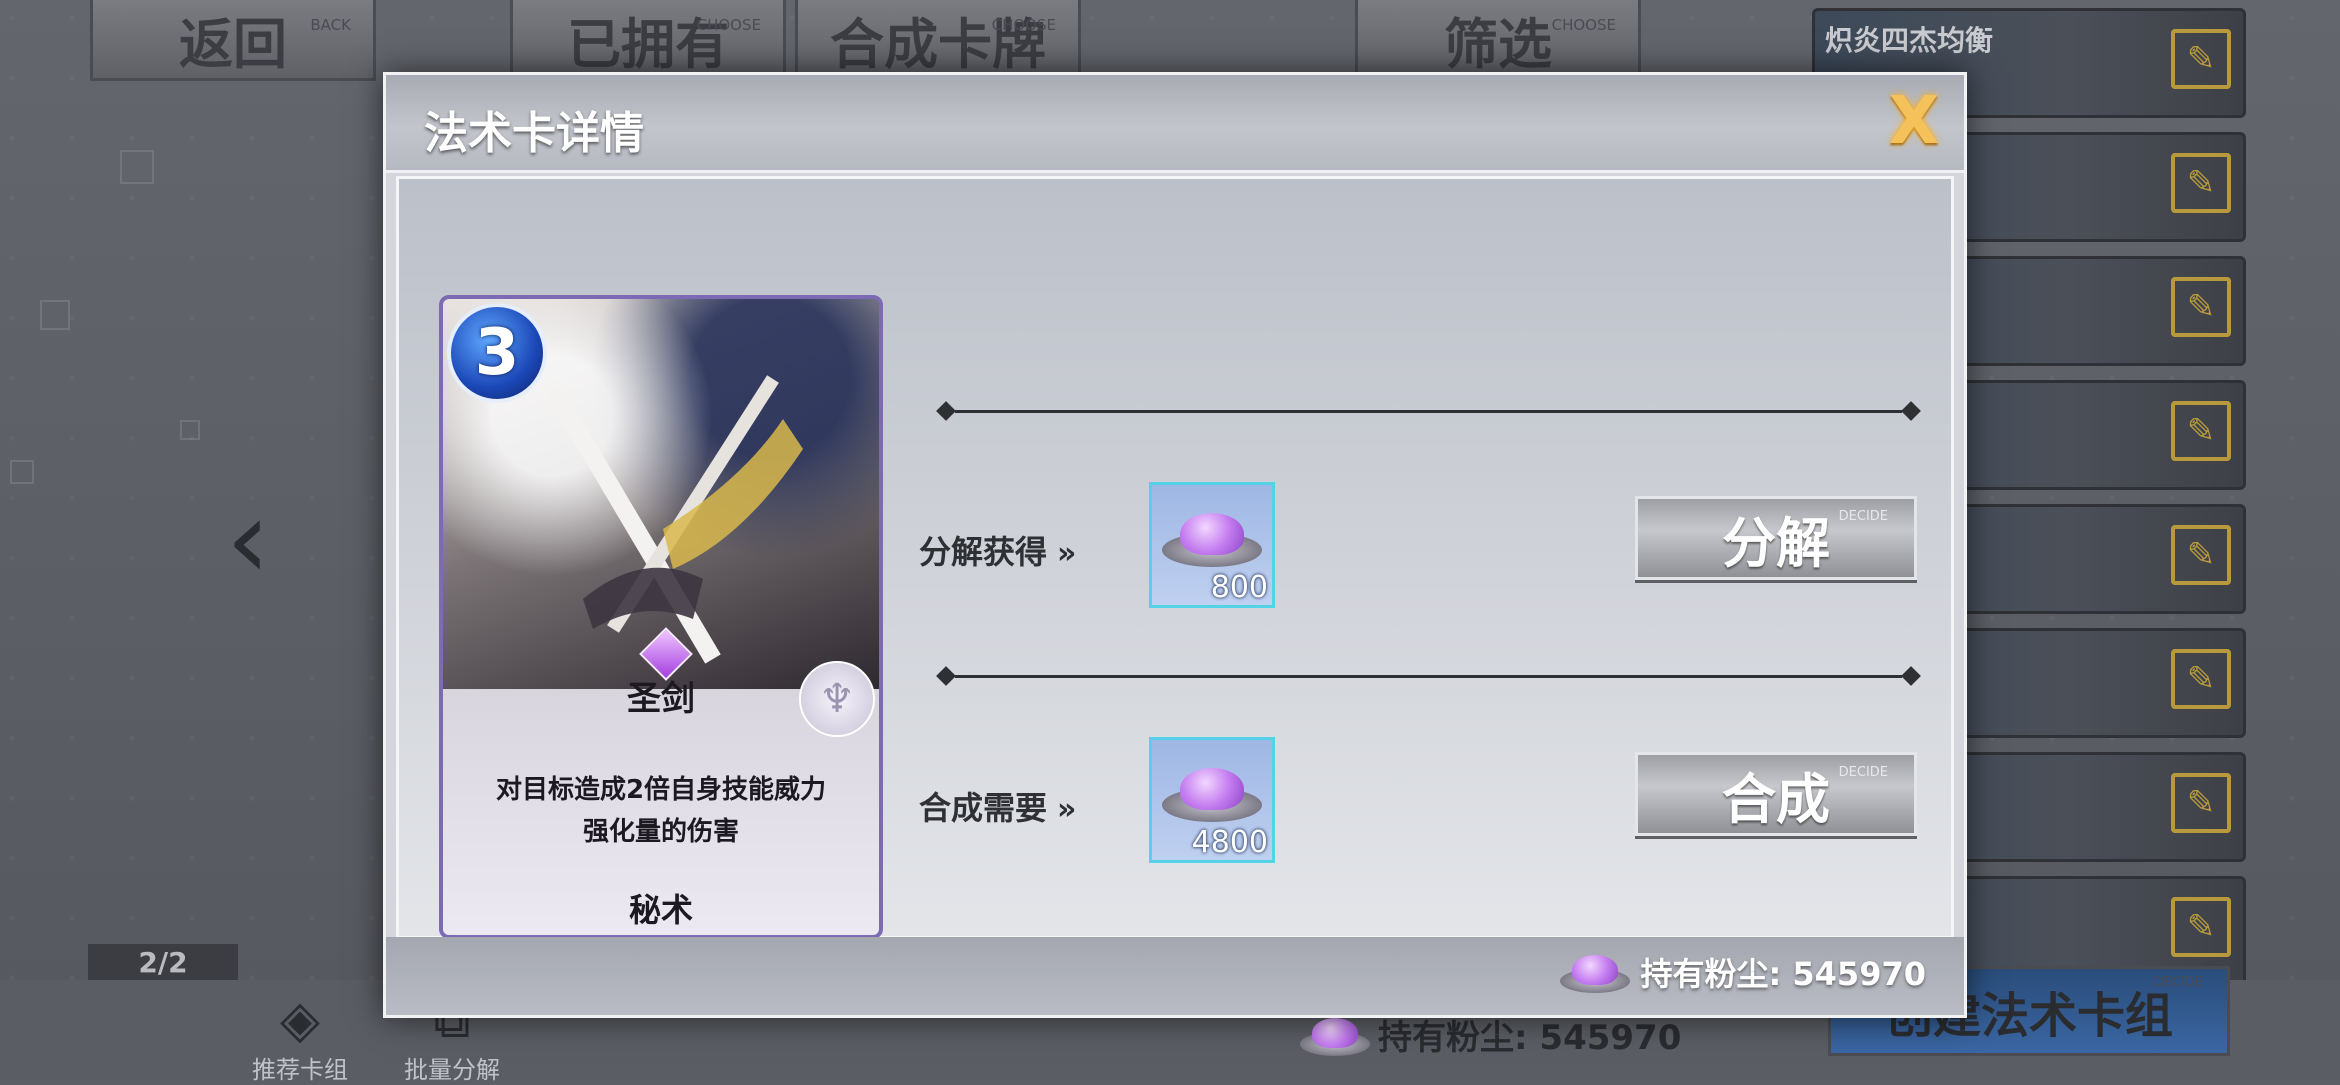  Describe the element at coordinates (1863, 516) in the screenshot. I see `decompose-button-sub: DECIDE` at that location.